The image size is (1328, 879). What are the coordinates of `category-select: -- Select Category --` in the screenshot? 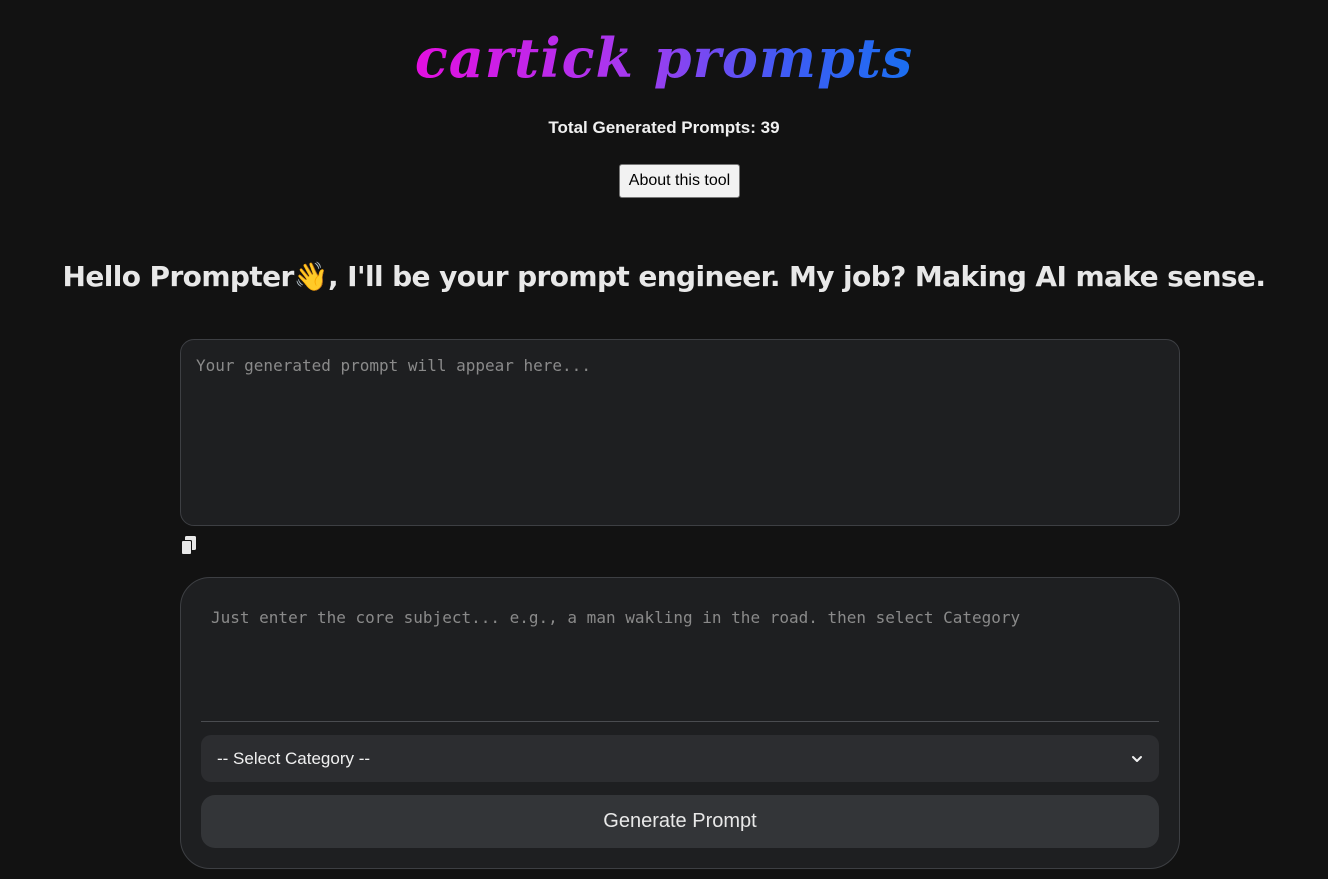 It's located at (680, 758).